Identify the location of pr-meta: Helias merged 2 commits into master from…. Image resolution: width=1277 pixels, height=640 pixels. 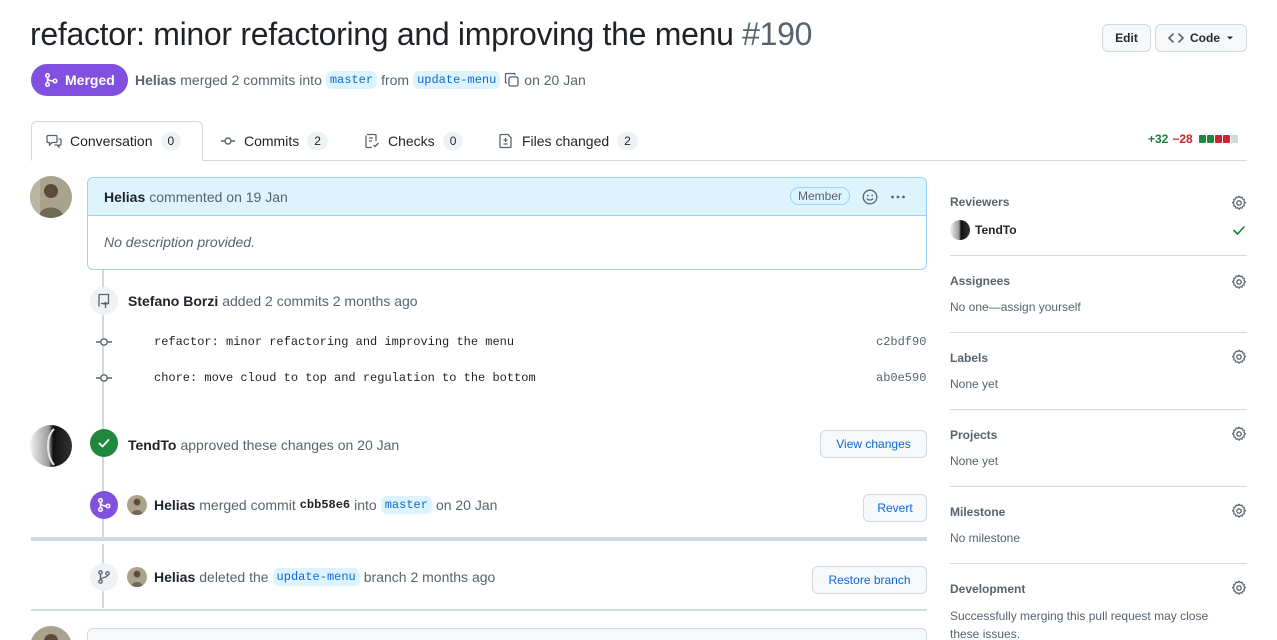
(360, 80).